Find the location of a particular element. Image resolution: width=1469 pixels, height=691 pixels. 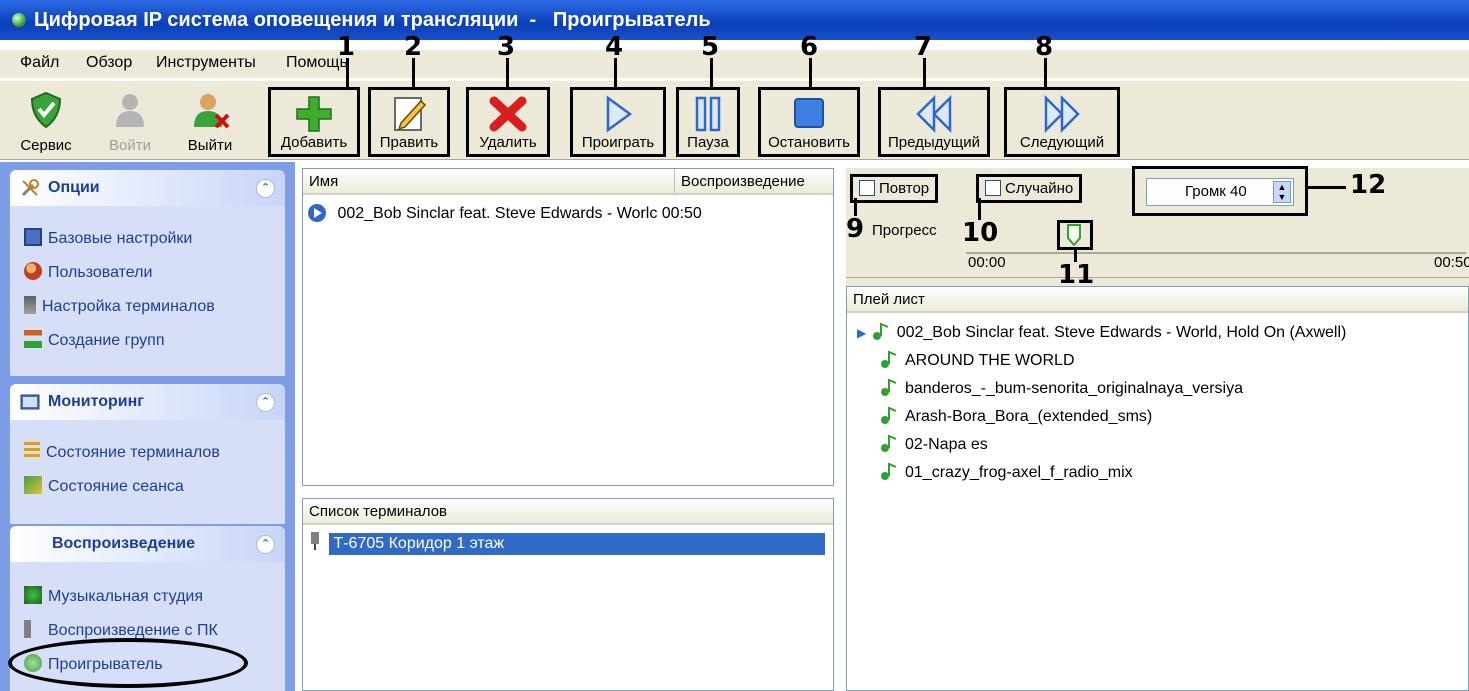

monitoring-body: Состояние терминалов Состояние сеанса is located at coordinates (147, 472).